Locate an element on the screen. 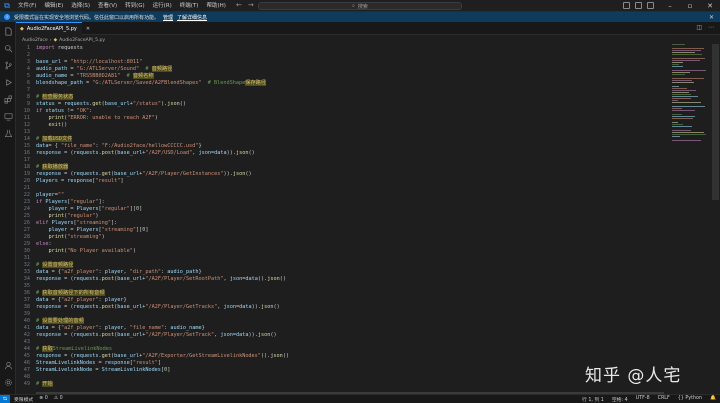 Image resolution: width=720 pixels, height=403 pixels. settings-gear-icon is located at coordinates (8, 382).